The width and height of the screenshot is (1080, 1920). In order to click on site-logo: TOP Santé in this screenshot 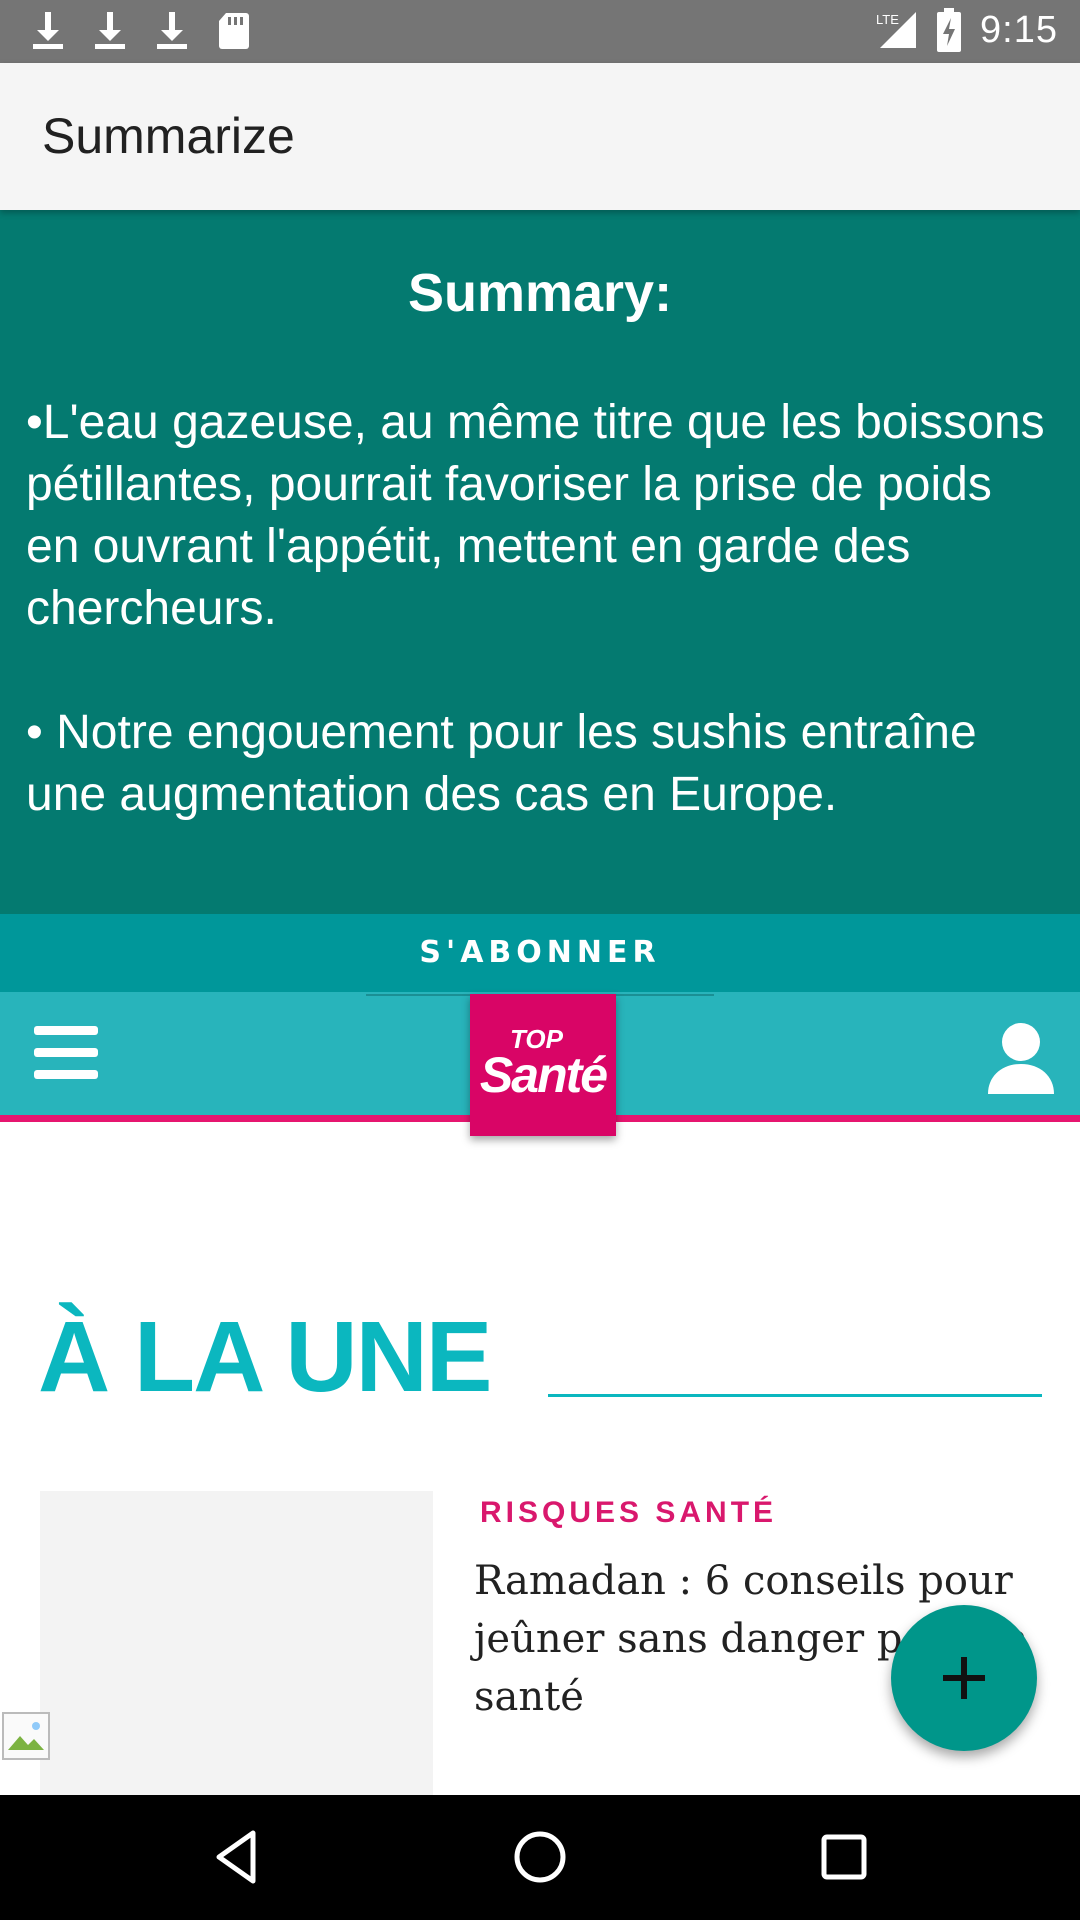, I will do `click(543, 1065)`.